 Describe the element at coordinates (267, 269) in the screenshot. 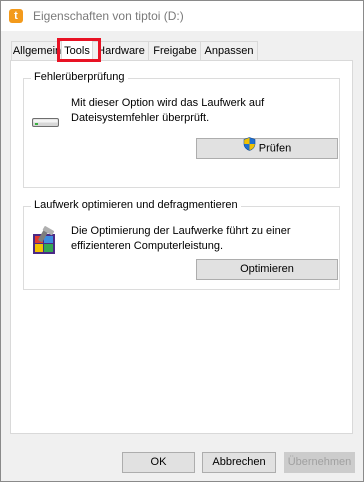

I see `optimize-button: Optimieren` at that location.